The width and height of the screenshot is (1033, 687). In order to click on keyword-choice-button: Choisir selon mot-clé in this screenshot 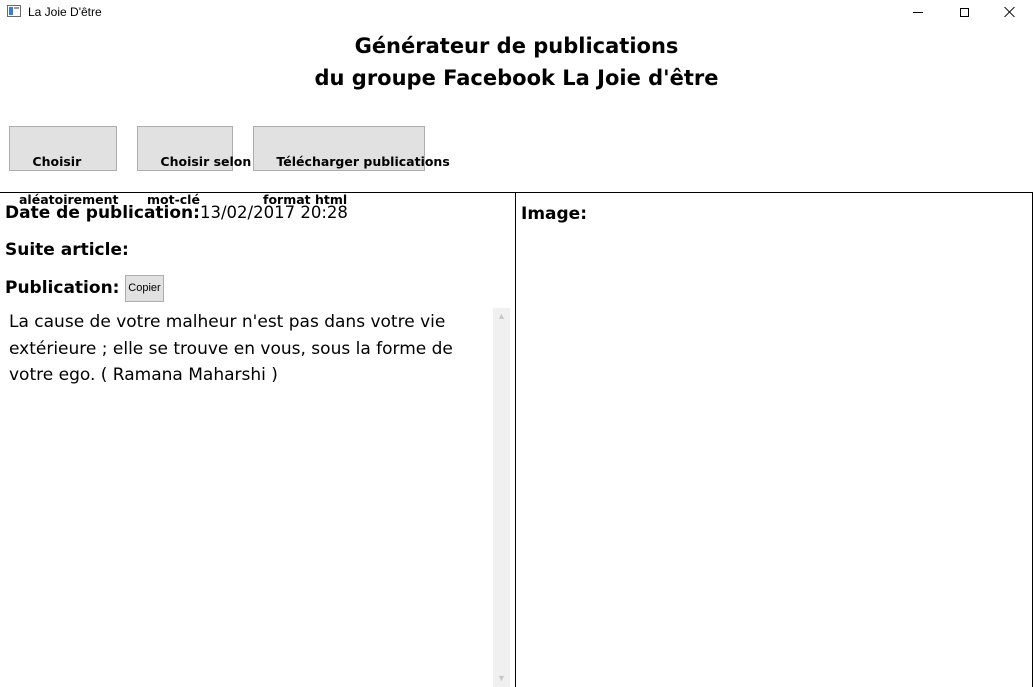, I will do `click(194, 166)`.